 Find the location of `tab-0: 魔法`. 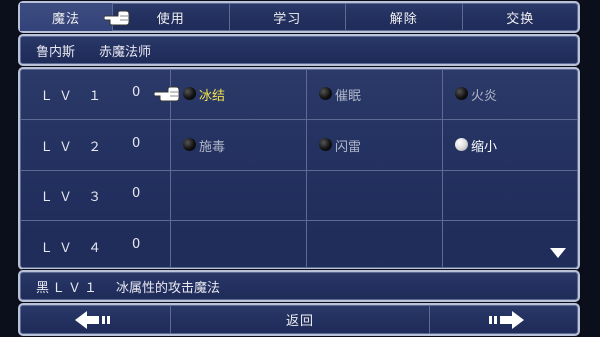

tab-0: 魔法 is located at coordinates (66, 17).